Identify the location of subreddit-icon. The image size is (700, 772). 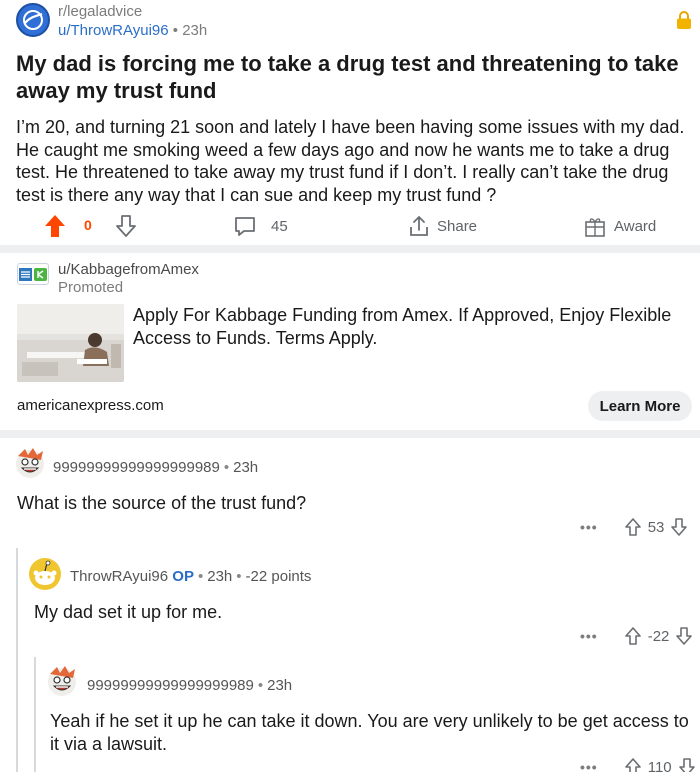
(33, 20).